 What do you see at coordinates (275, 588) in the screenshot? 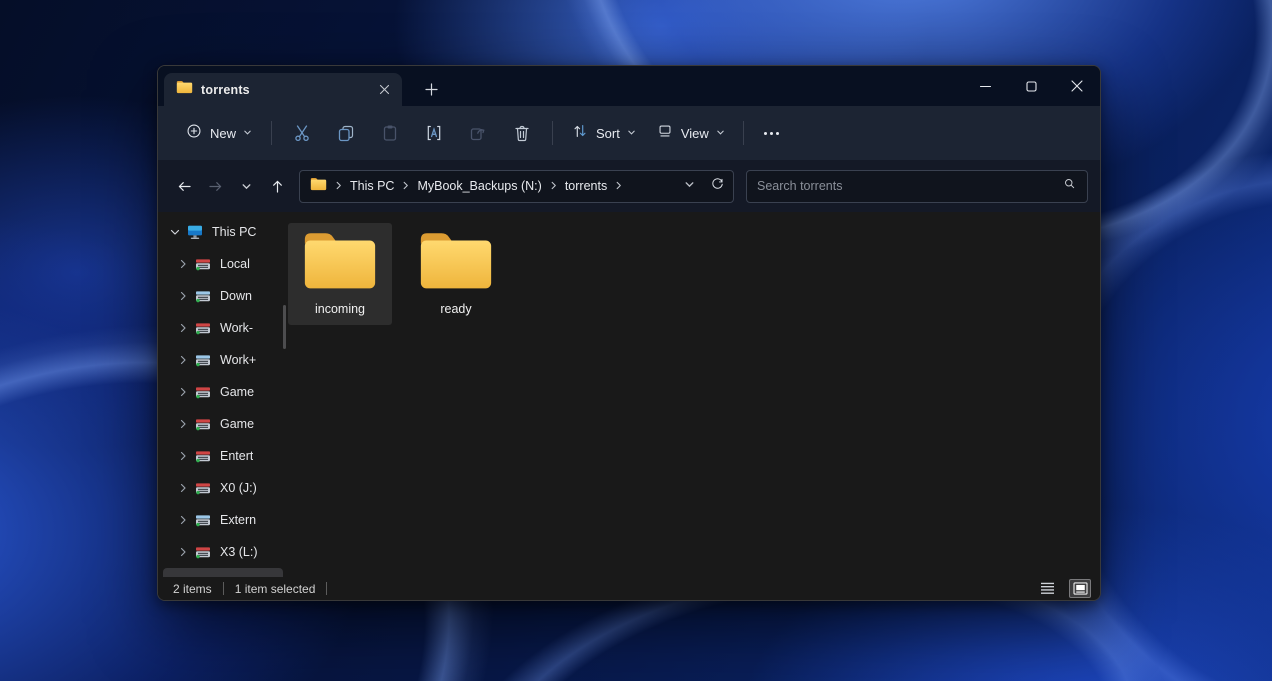
I see `selection-count: 1 item selected` at bounding box center [275, 588].